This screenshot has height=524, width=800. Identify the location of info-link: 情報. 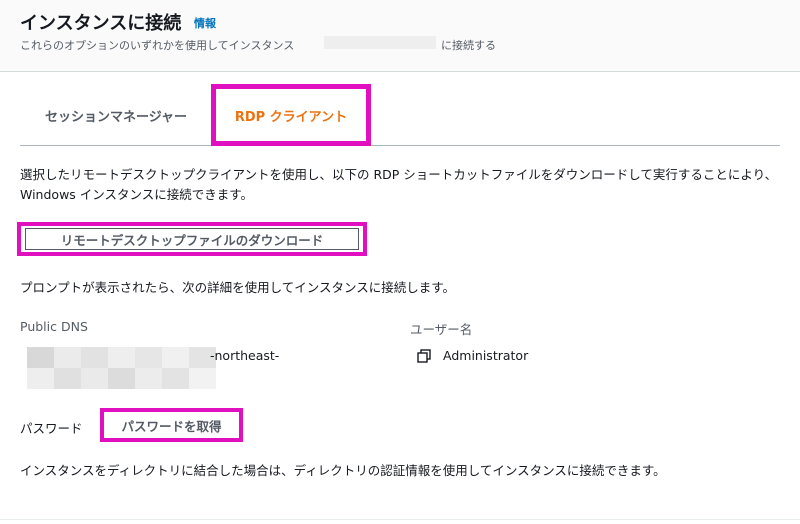
(205, 23).